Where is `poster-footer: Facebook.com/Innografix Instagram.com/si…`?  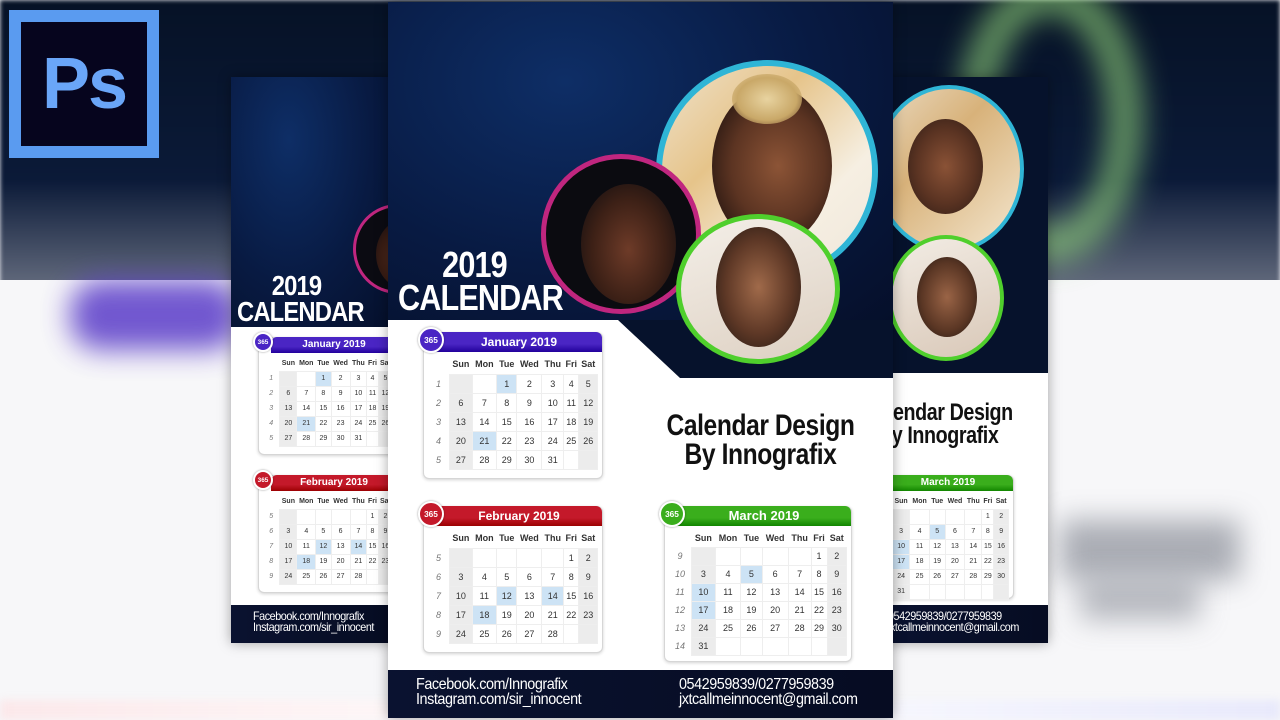
poster-footer: Facebook.com/Innografix Instagram.com/si… is located at coordinates (313, 624).